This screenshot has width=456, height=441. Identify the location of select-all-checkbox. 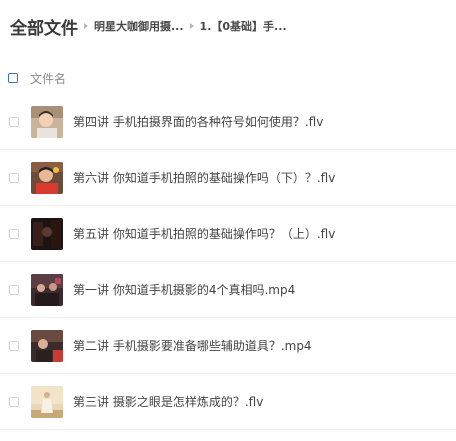
(13, 78).